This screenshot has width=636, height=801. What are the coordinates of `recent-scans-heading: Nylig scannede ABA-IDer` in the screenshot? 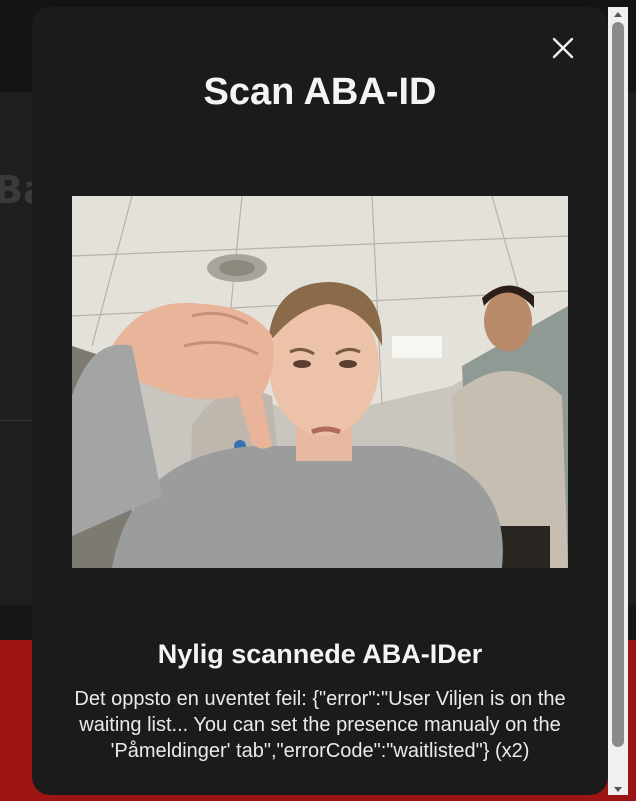 It's located at (320, 654).